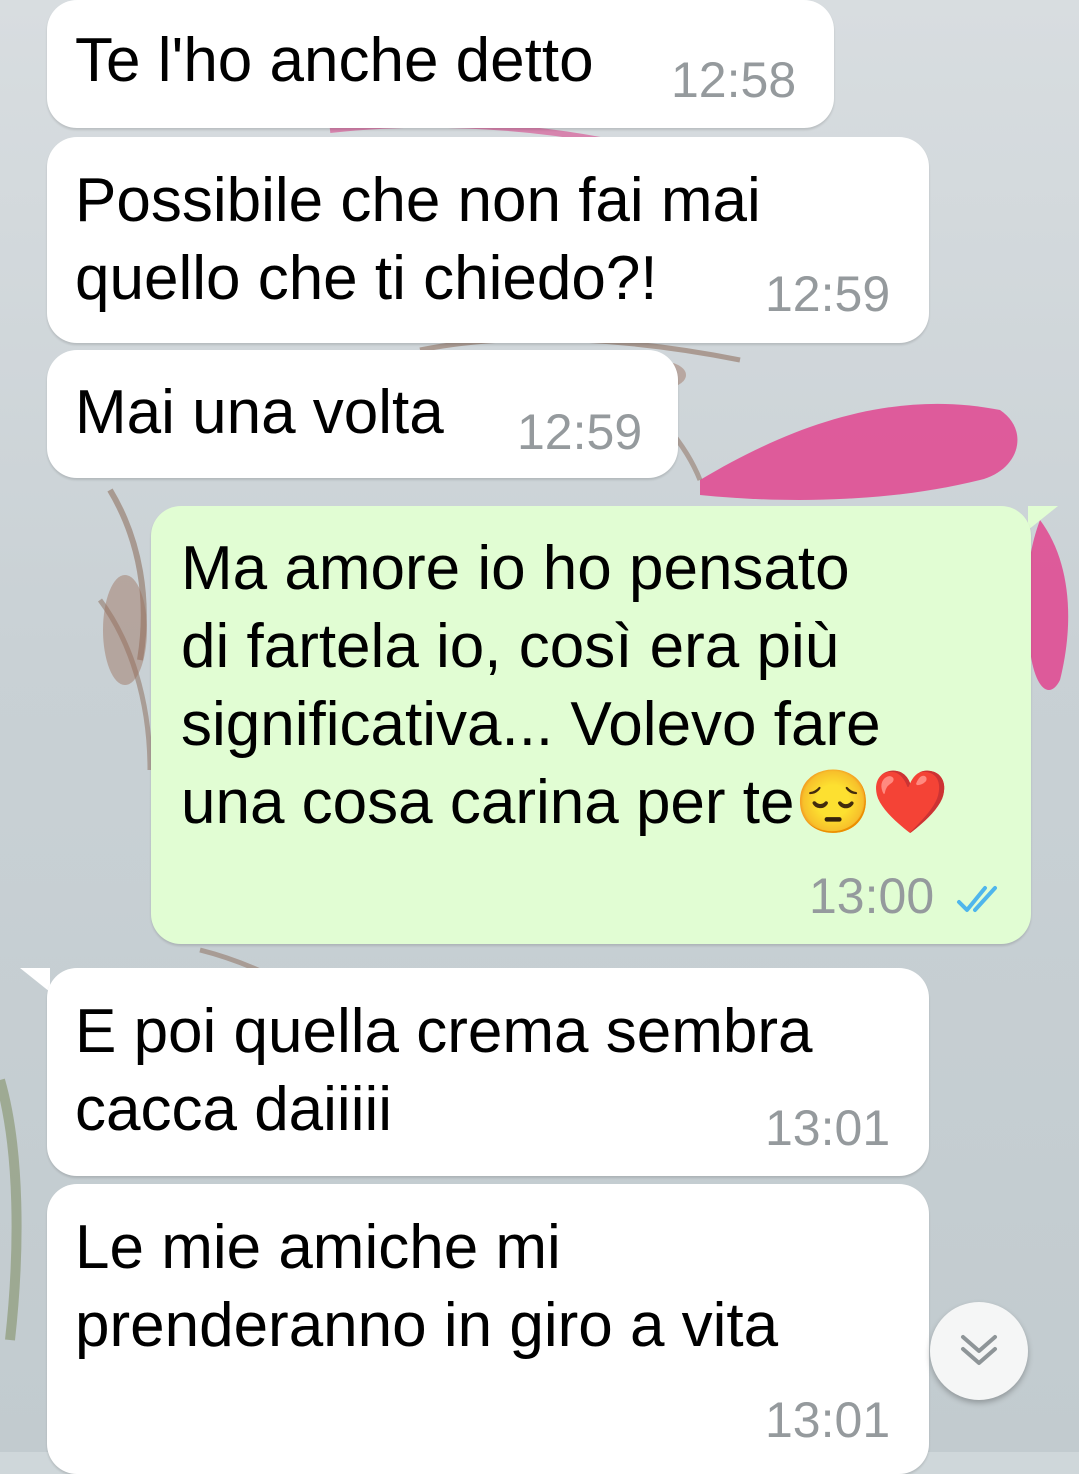  Describe the element at coordinates (872, 896) in the screenshot. I see `message-time: 13:00` at that location.